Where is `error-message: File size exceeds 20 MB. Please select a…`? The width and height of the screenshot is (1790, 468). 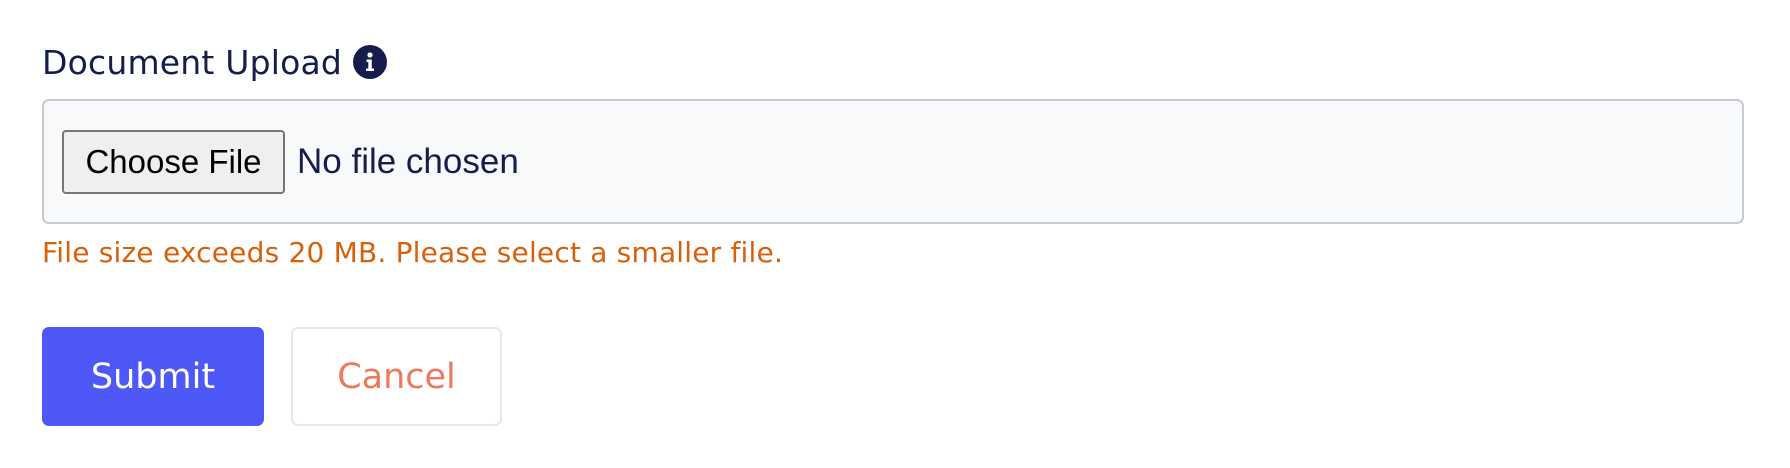
error-message: File size exceeds 20 MB. Please select a… is located at coordinates (413, 252).